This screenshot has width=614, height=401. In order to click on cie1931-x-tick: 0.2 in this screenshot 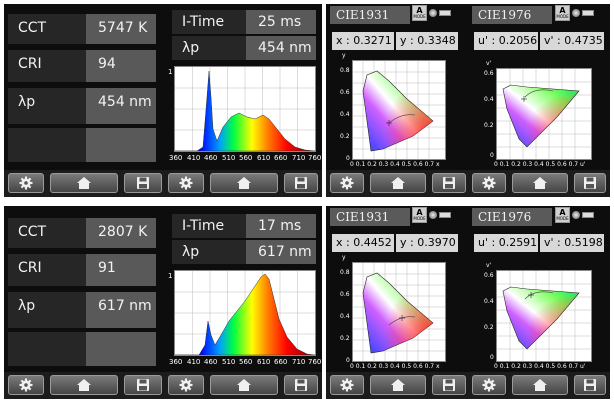, I will do `click(372, 164)`.